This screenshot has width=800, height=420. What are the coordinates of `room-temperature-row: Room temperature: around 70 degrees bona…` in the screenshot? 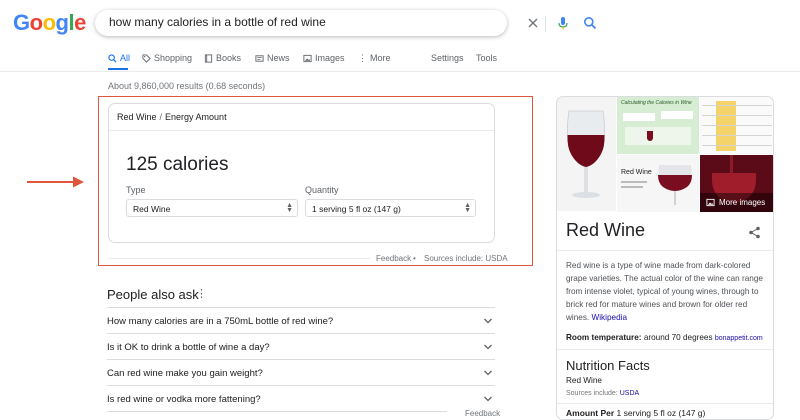 It's located at (664, 337).